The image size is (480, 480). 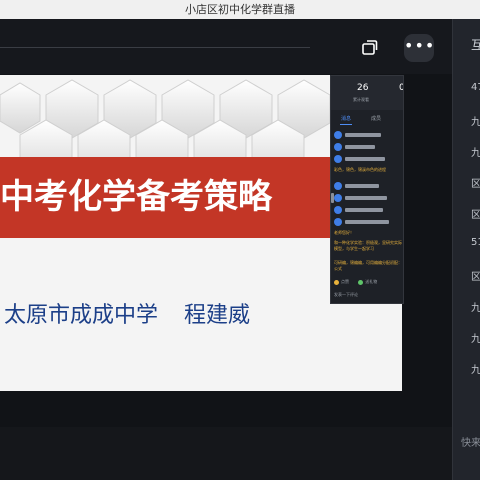 What do you see at coordinates (346, 295) in the screenshot?
I see `chat-input: 发表一下评论` at bounding box center [346, 295].